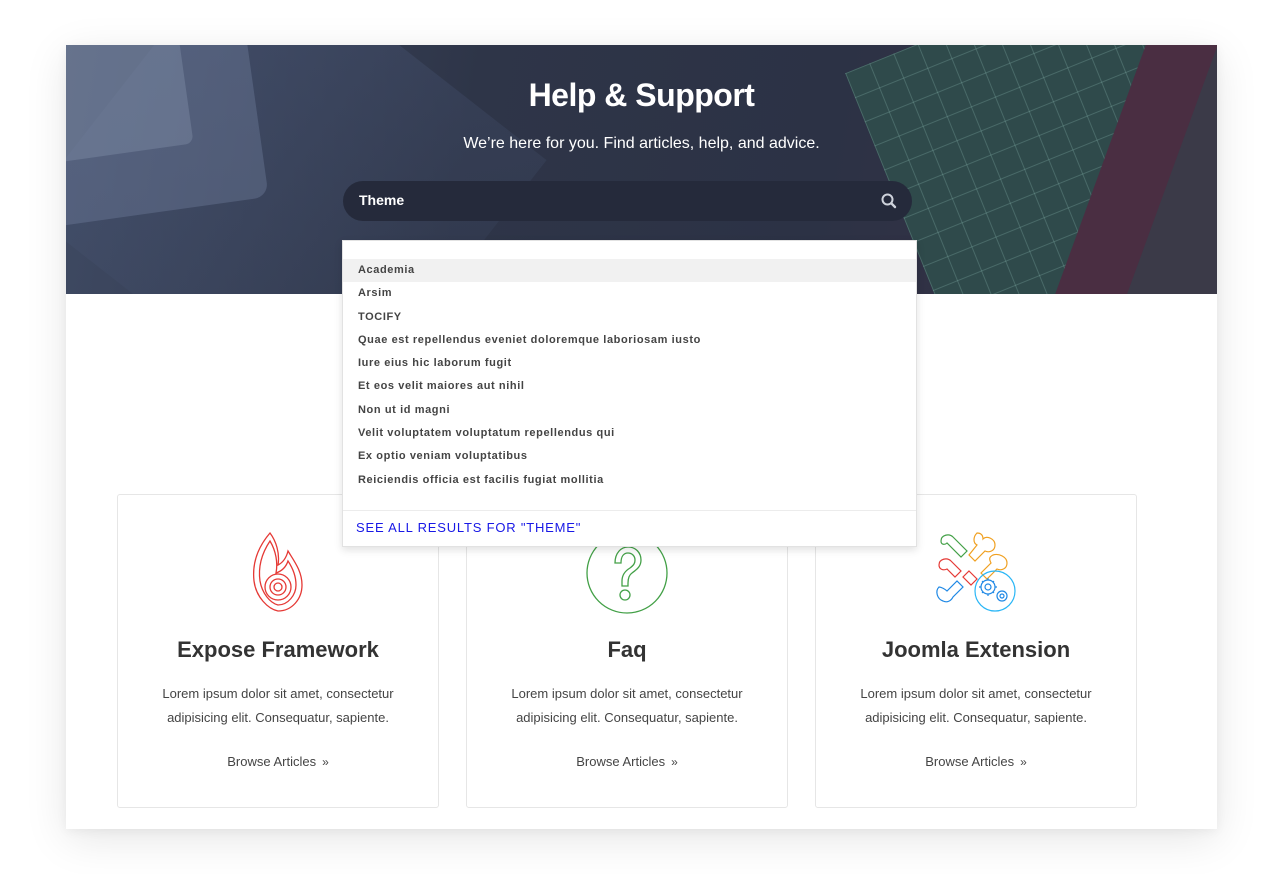 This screenshot has height=874, width=1284. What do you see at coordinates (627, 649) in the screenshot?
I see `card-title: Faq` at bounding box center [627, 649].